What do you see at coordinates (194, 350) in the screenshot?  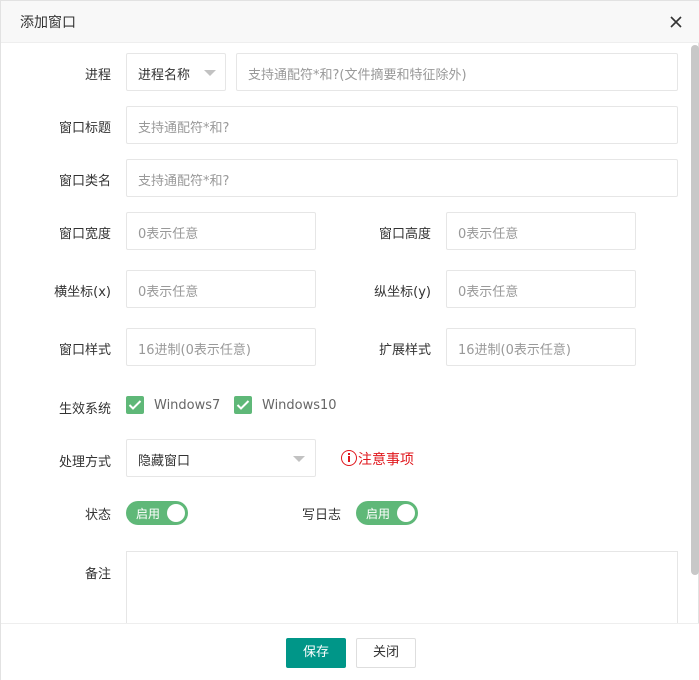 I see `window-style-placeholder: 16进制(0表示任意)` at bounding box center [194, 350].